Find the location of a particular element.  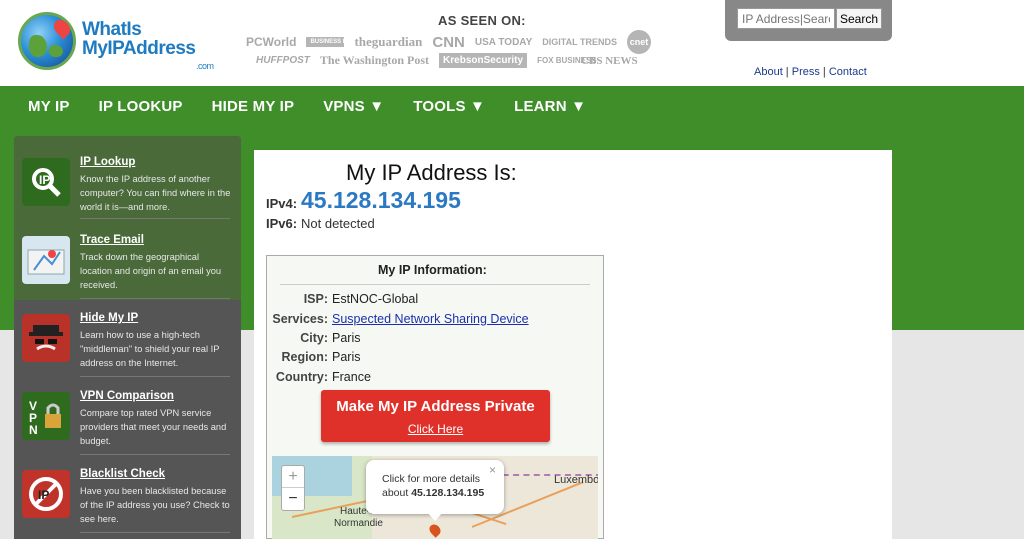

city-label: City: is located at coordinates (314, 338).